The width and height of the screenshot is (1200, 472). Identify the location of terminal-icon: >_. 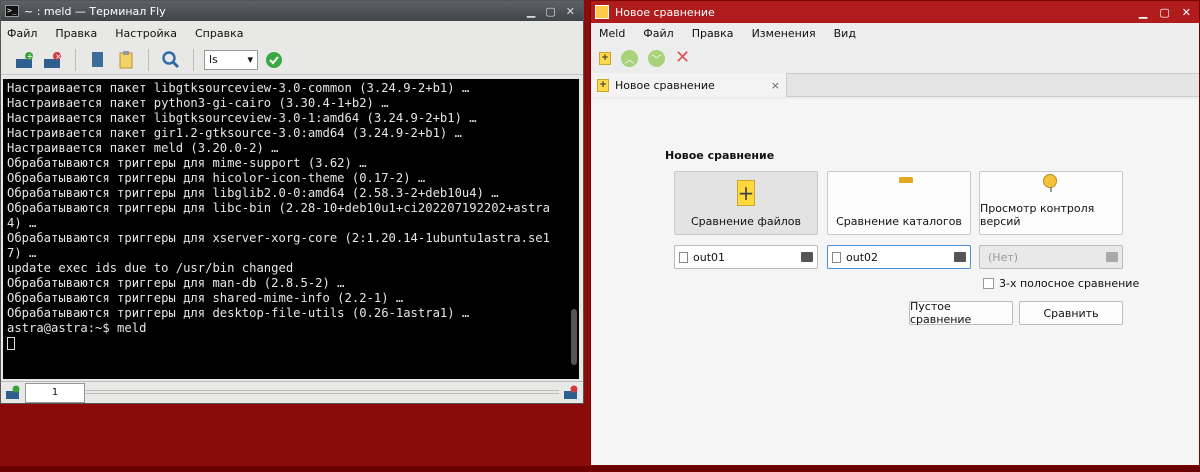
(12, 11).